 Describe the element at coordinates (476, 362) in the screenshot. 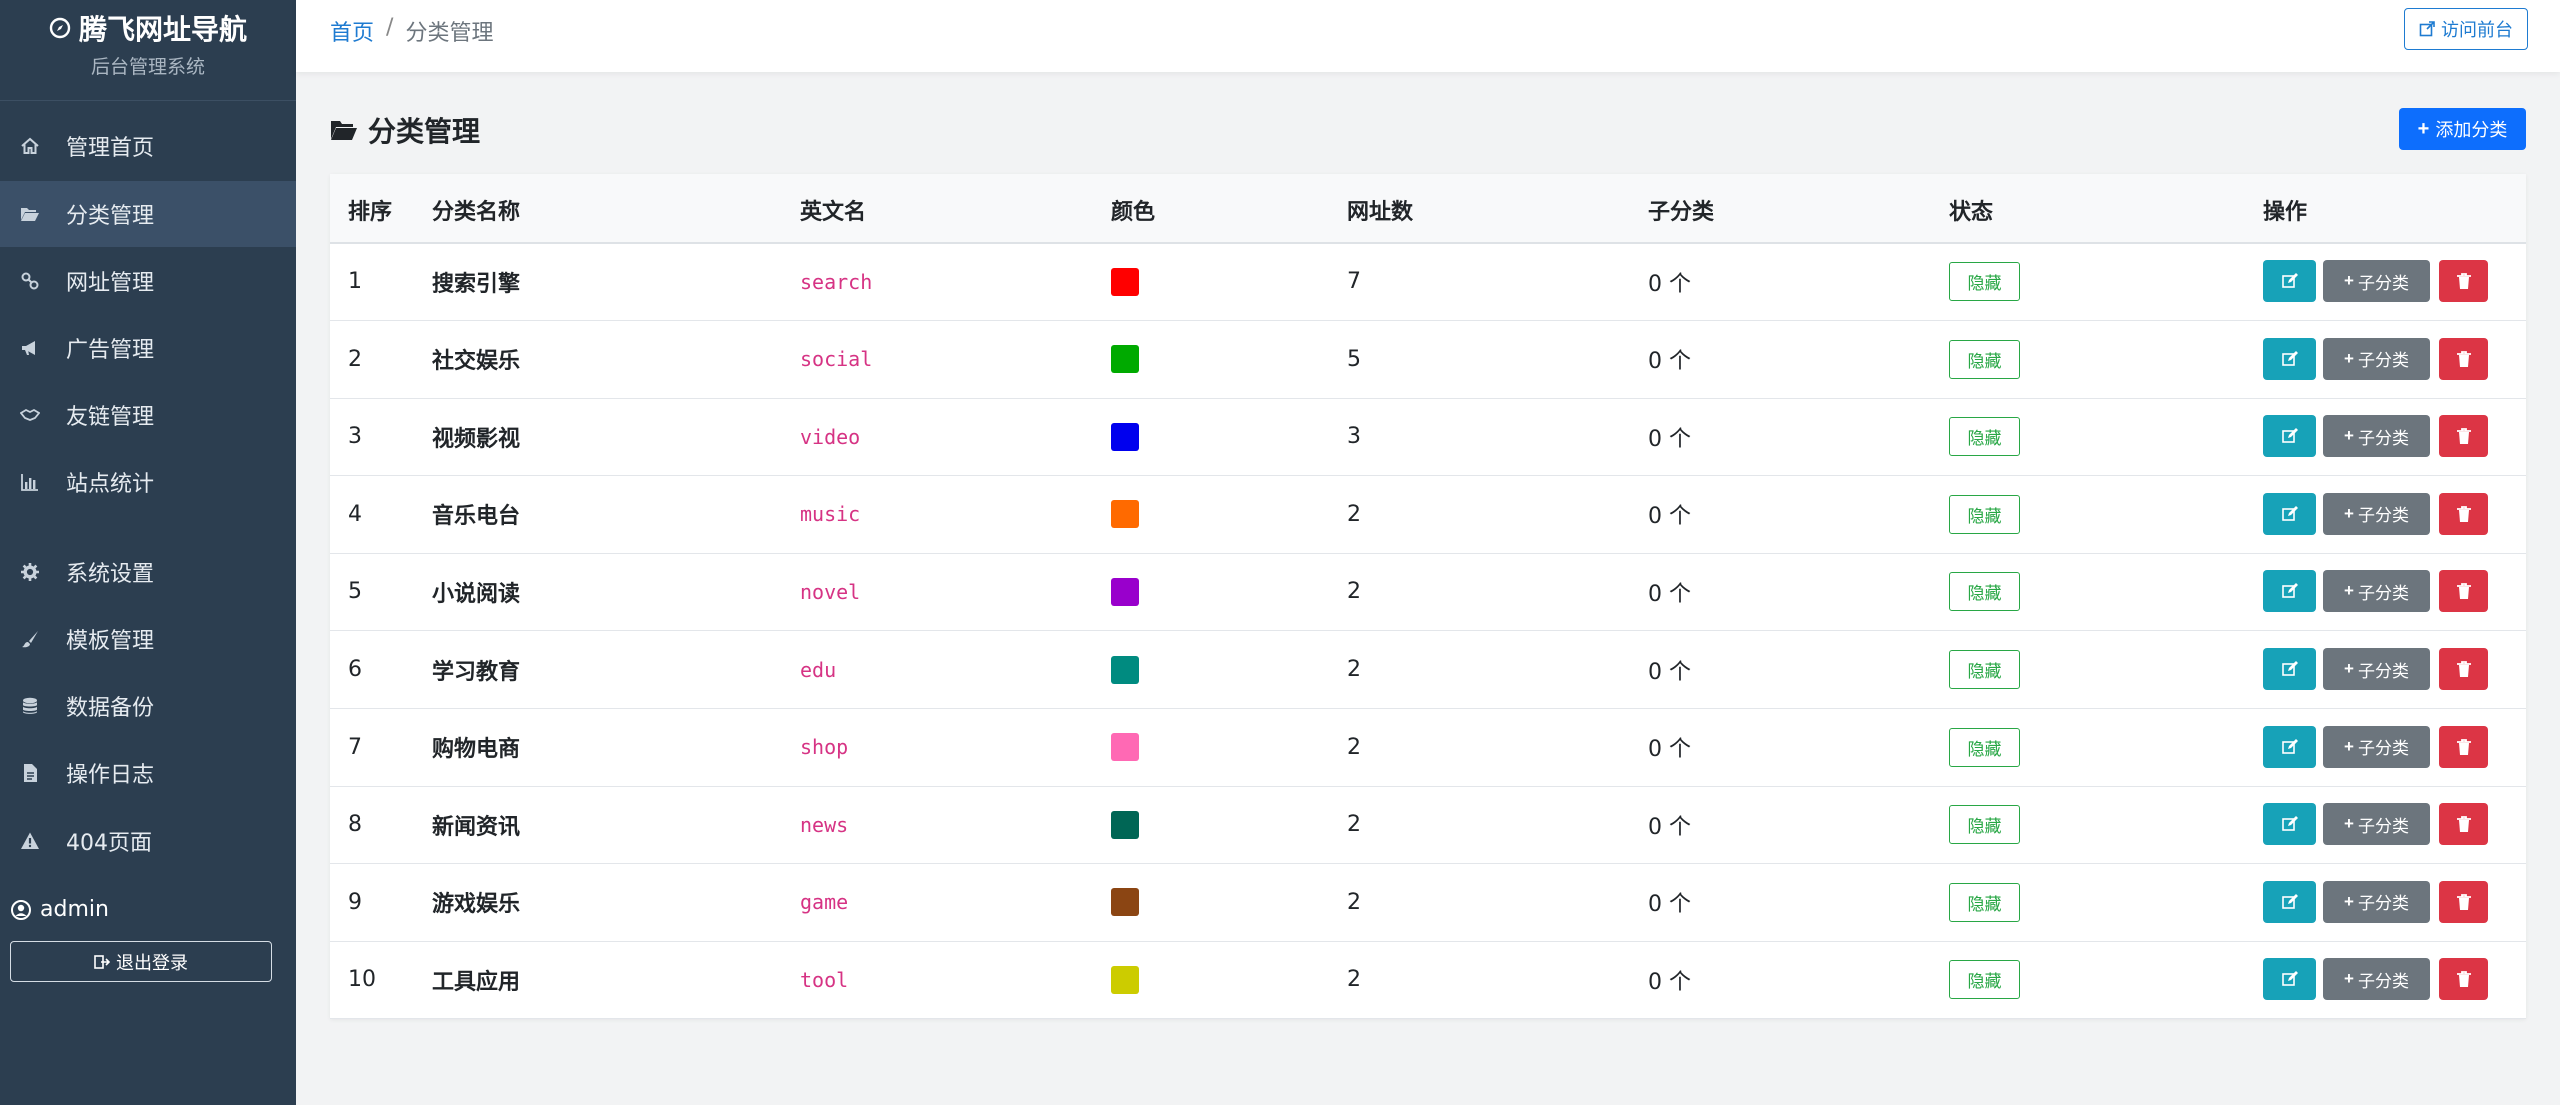

I see `category-name-cell: 社交娱乐` at that location.